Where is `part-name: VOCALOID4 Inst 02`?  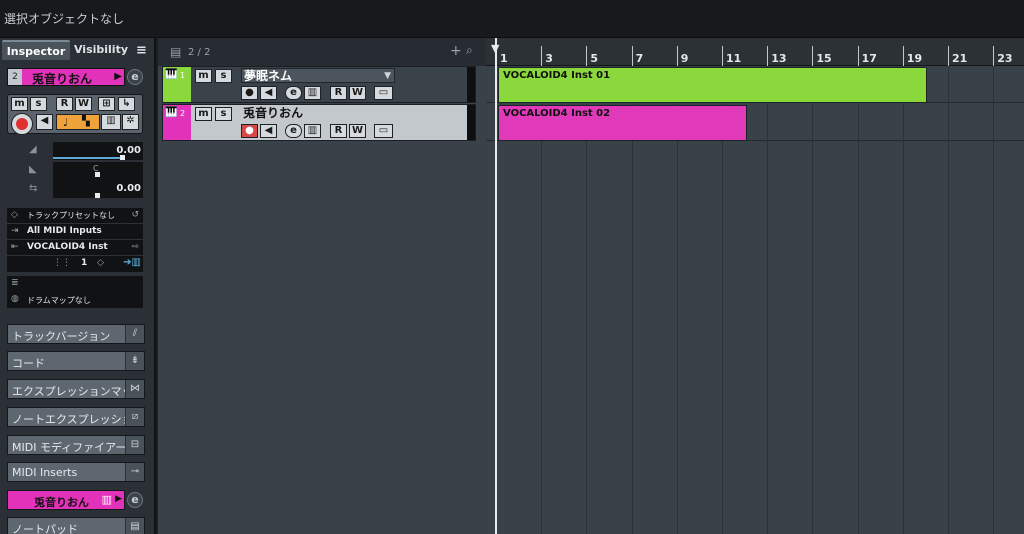 part-name: VOCALOID4 Inst 02 is located at coordinates (557, 113).